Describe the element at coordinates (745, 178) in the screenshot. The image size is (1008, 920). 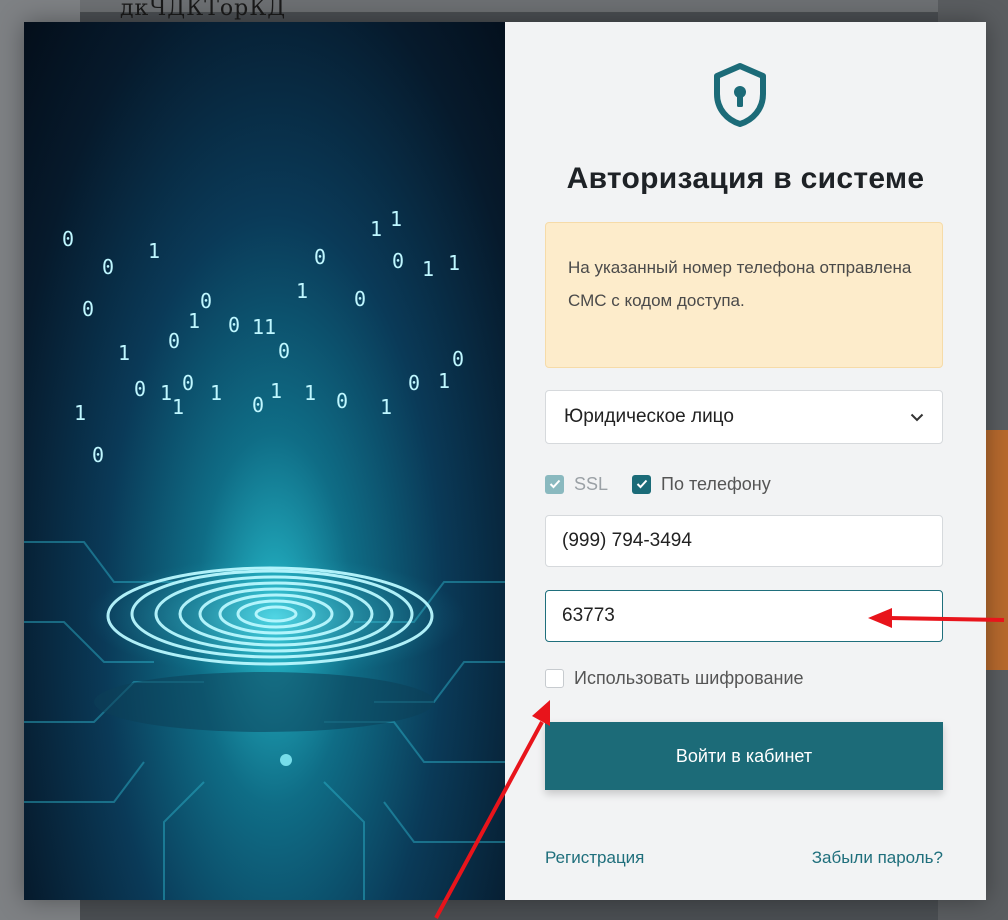
I see `page-title: Авторизация в системе` at that location.